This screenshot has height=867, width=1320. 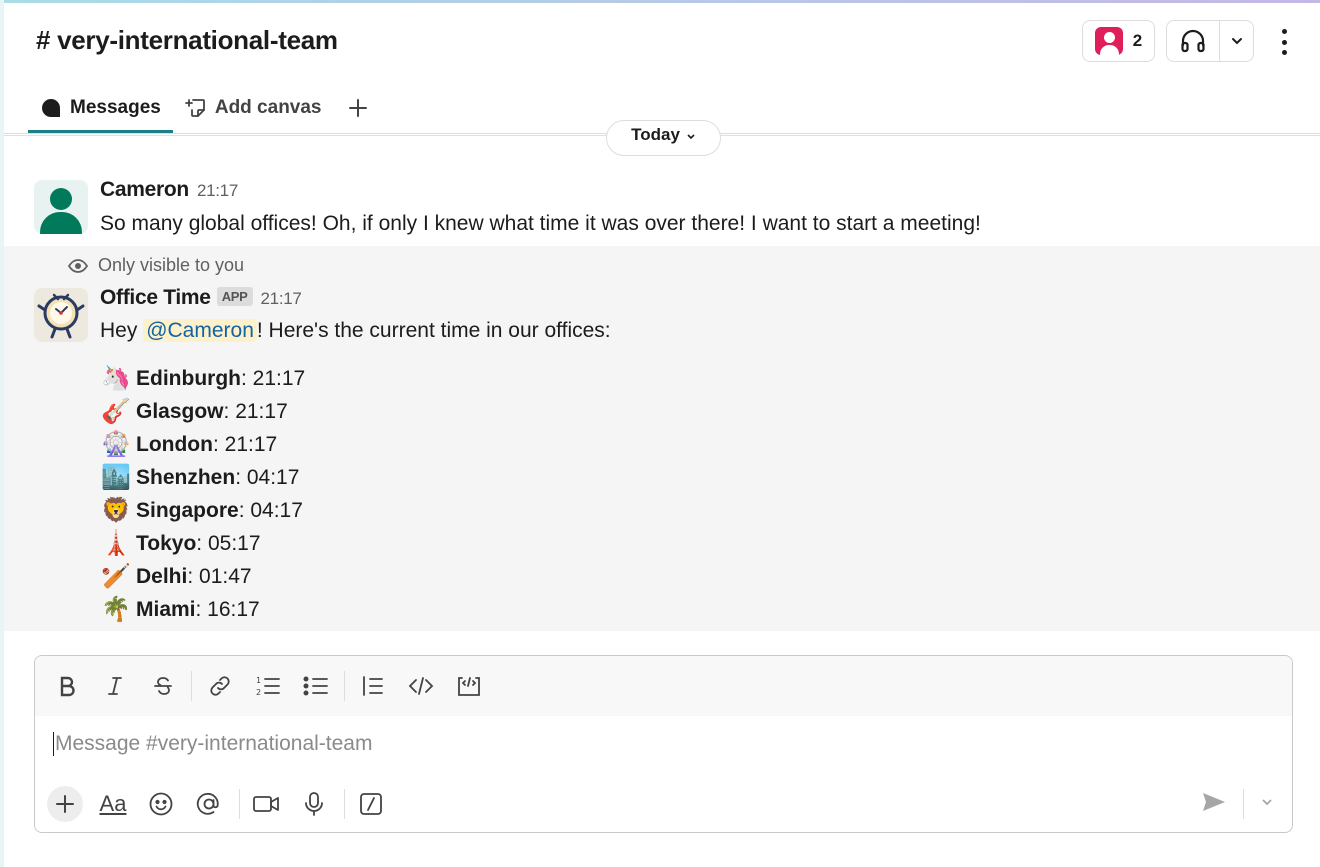 What do you see at coordinates (219, 576) in the screenshot?
I see `city-time: : 01:47` at bounding box center [219, 576].